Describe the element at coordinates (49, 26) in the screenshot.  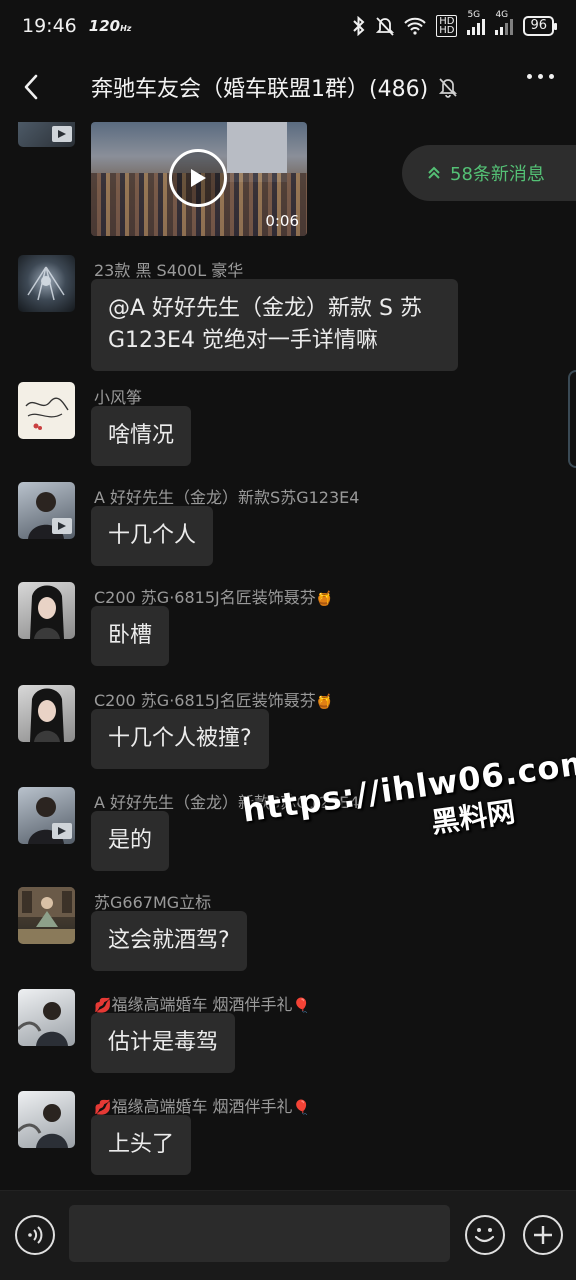
I see `status-time: 19:46` at that location.